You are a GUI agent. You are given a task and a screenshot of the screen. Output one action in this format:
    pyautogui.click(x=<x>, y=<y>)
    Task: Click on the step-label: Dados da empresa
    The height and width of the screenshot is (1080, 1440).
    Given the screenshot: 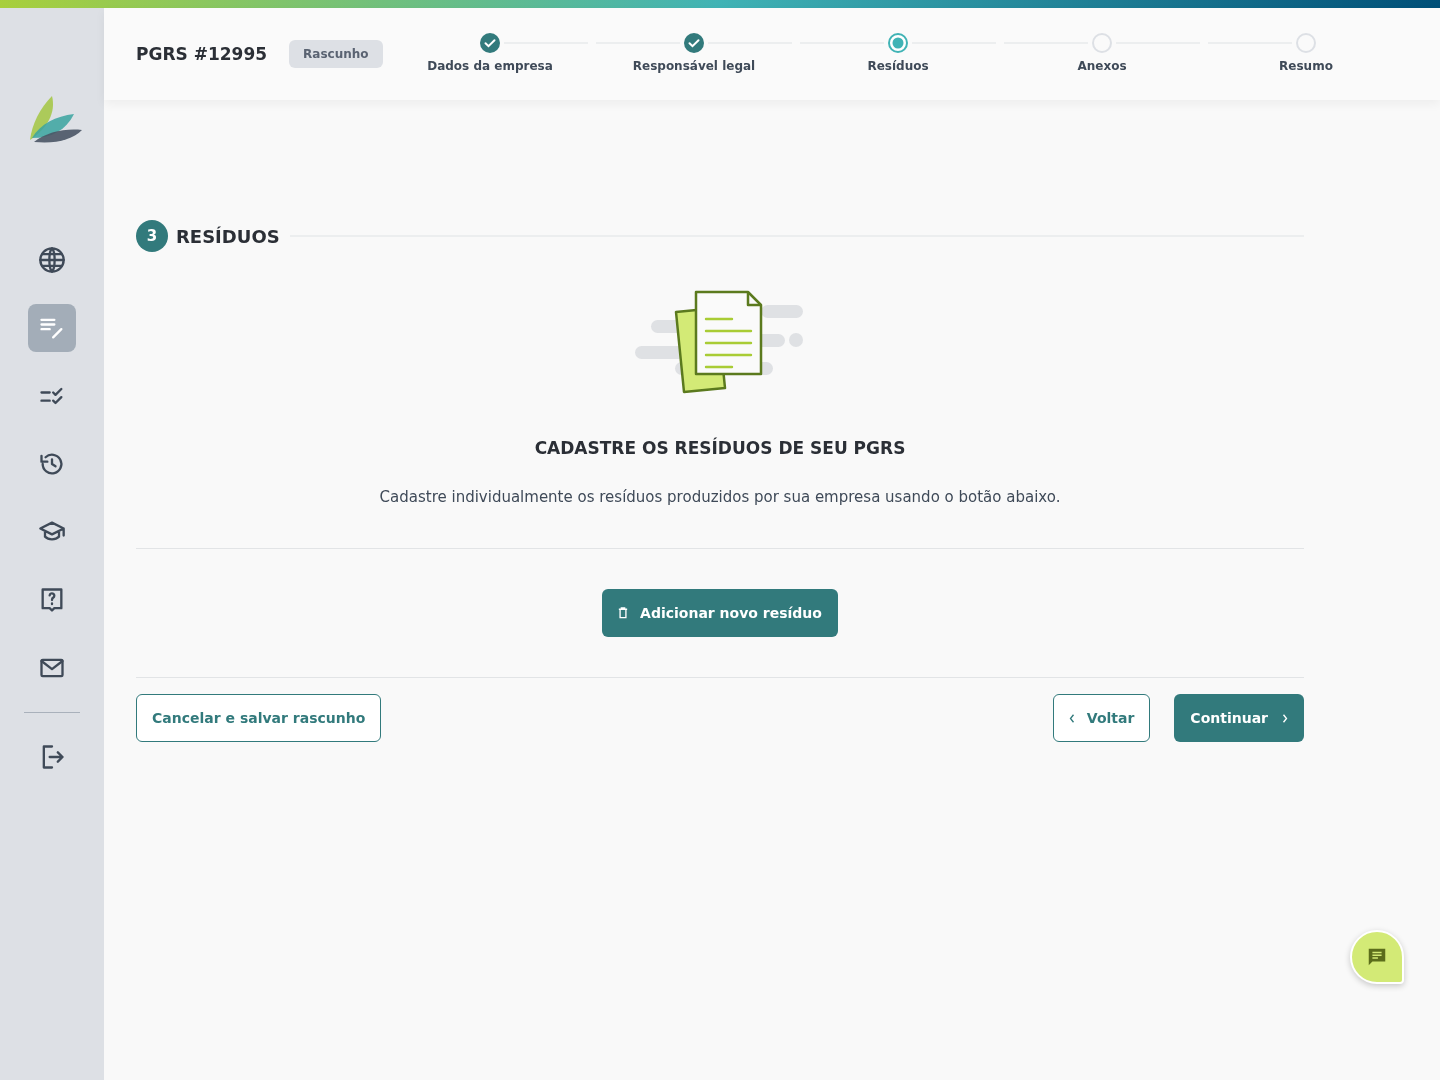 What is the action you would take?
    pyautogui.click(x=490, y=66)
    